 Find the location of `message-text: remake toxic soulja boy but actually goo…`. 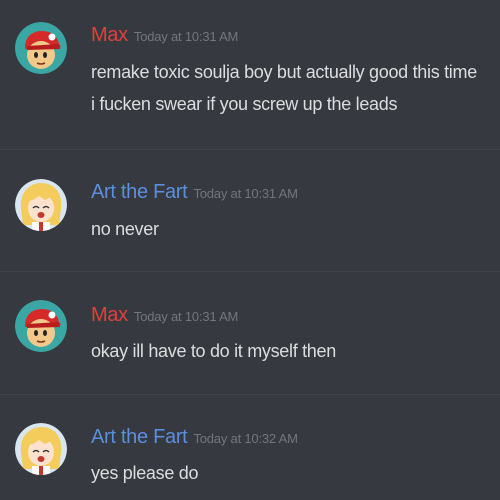

message-text: remake toxic soulja boy but actually goo… is located at coordinates (284, 72).